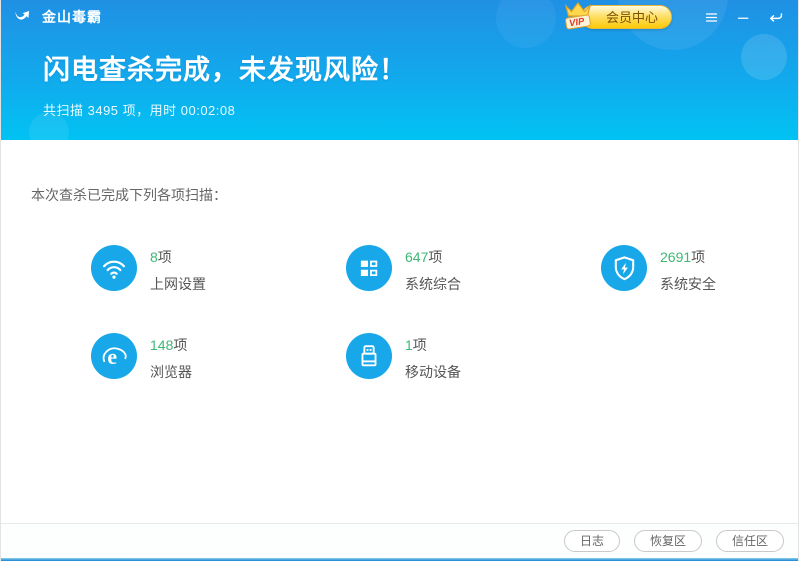 The image size is (799, 561). What do you see at coordinates (433, 284) in the screenshot?
I see `scan-item-label: 系统综合` at bounding box center [433, 284].